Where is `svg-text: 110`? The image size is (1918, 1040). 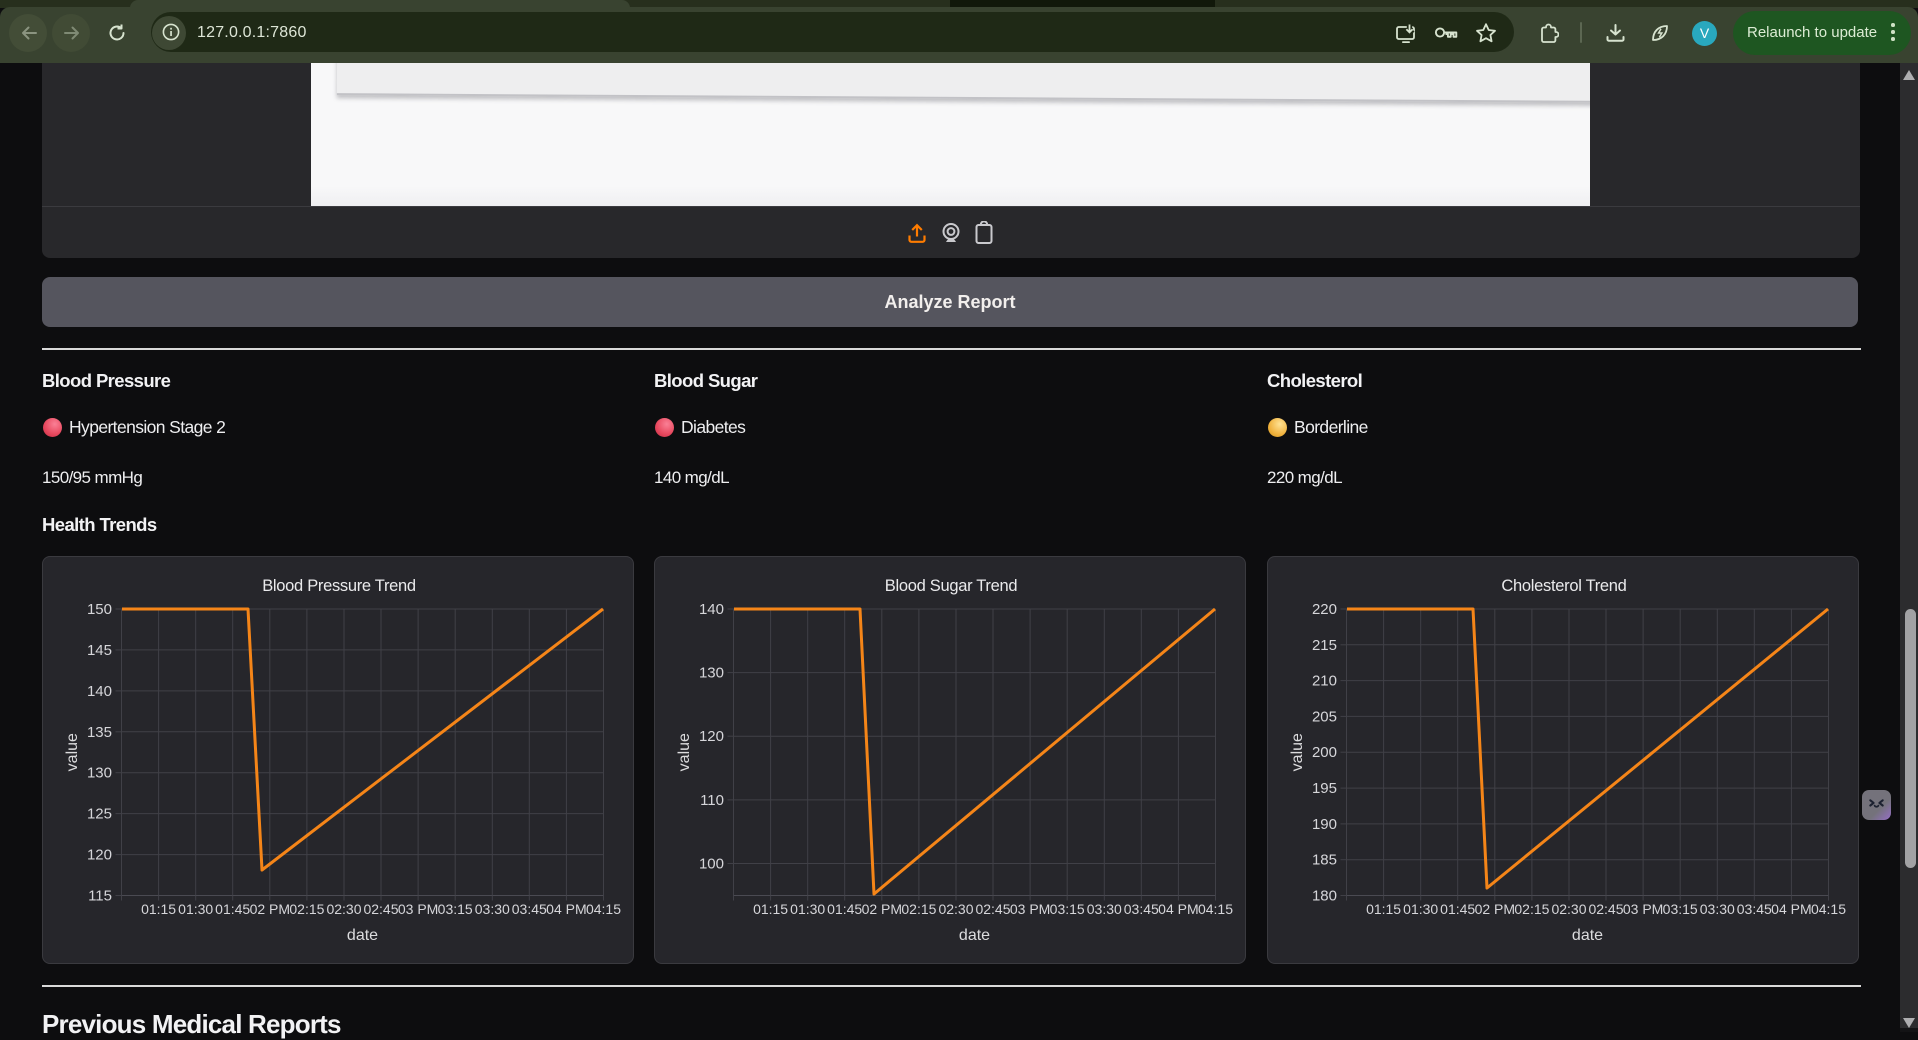 svg-text: 110 is located at coordinates (712, 800).